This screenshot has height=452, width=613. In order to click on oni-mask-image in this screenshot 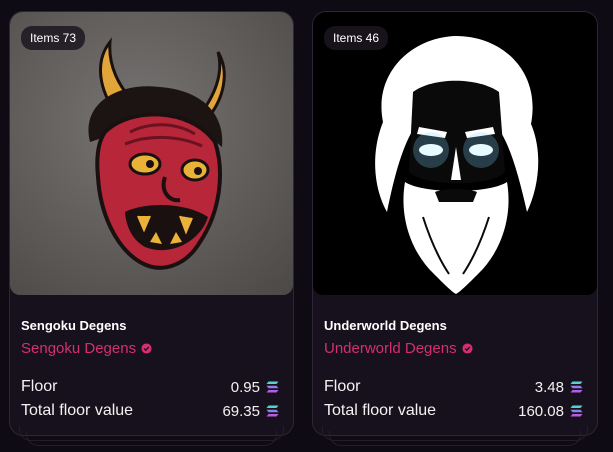, I will do `click(157, 153)`.